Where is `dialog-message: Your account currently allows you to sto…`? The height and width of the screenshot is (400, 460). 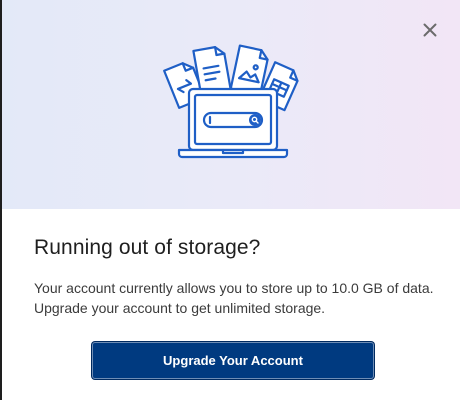
dialog-message: Your account currently allows you to sto… is located at coordinates (234, 298).